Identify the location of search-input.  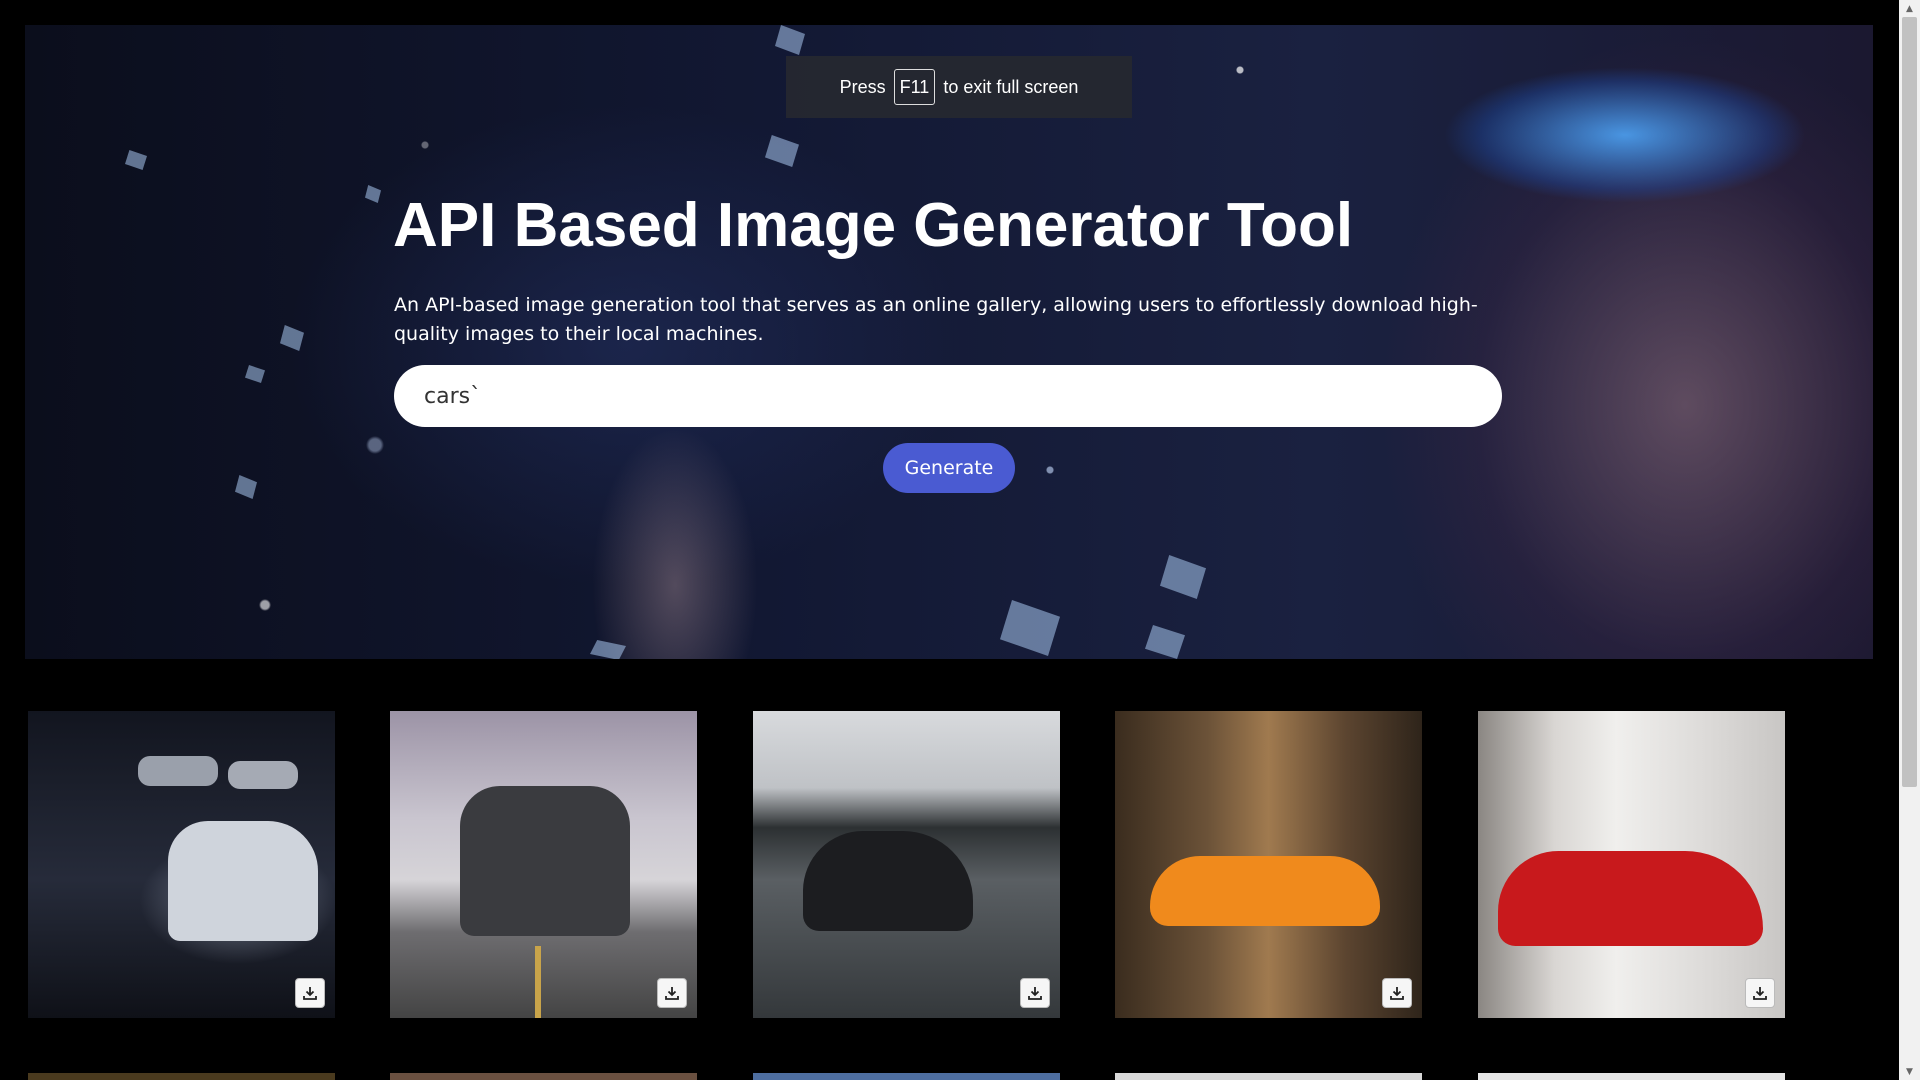
(948, 396).